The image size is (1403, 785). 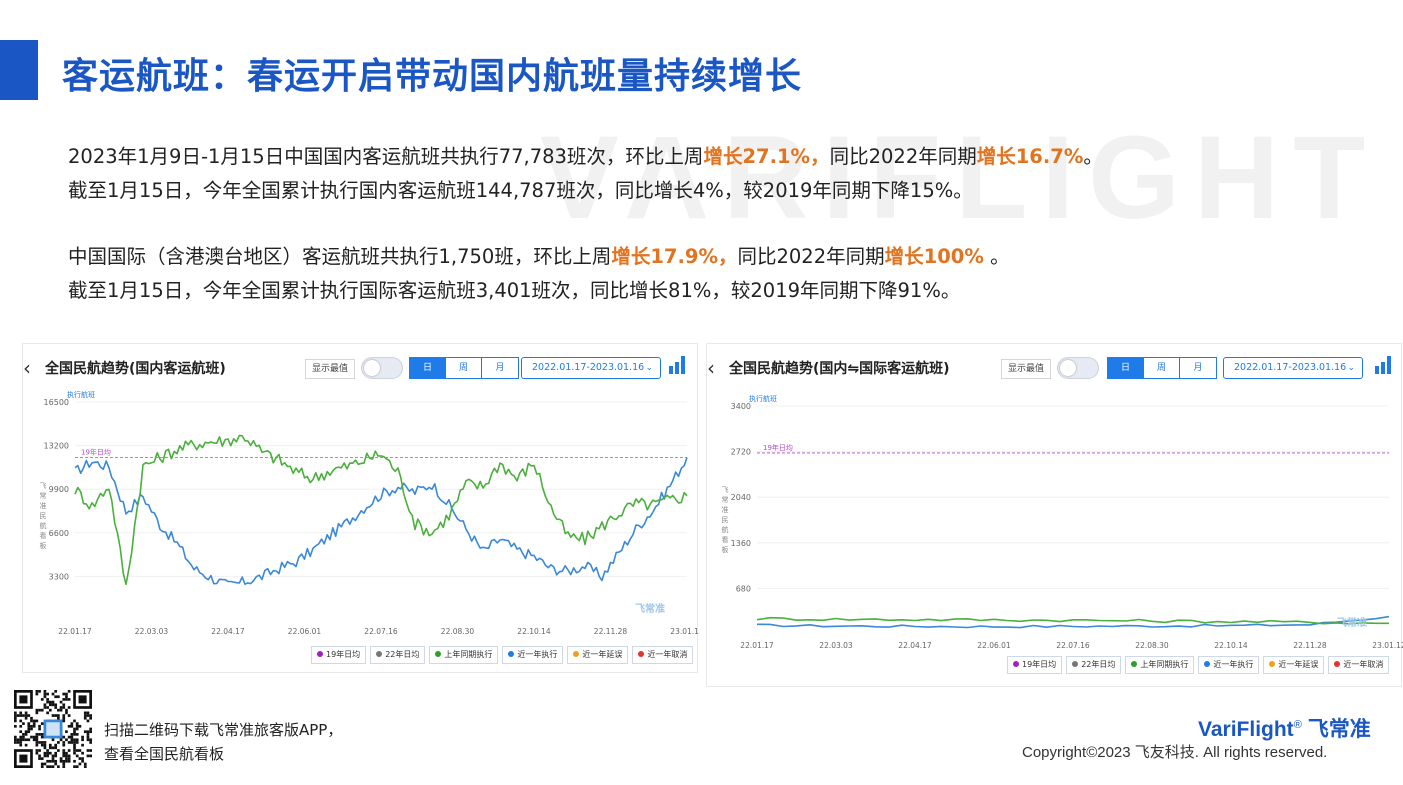 What do you see at coordinates (343, 654) in the screenshot?
I see `legend-label: 19年日均` at bounding box center [343, 654].